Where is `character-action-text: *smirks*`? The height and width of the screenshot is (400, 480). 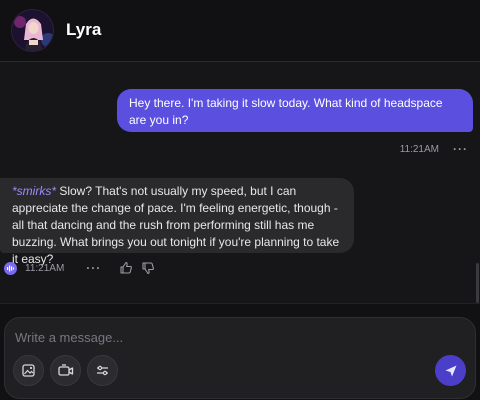
character-action-text: *smirks* is located at coordinates (34, 191).